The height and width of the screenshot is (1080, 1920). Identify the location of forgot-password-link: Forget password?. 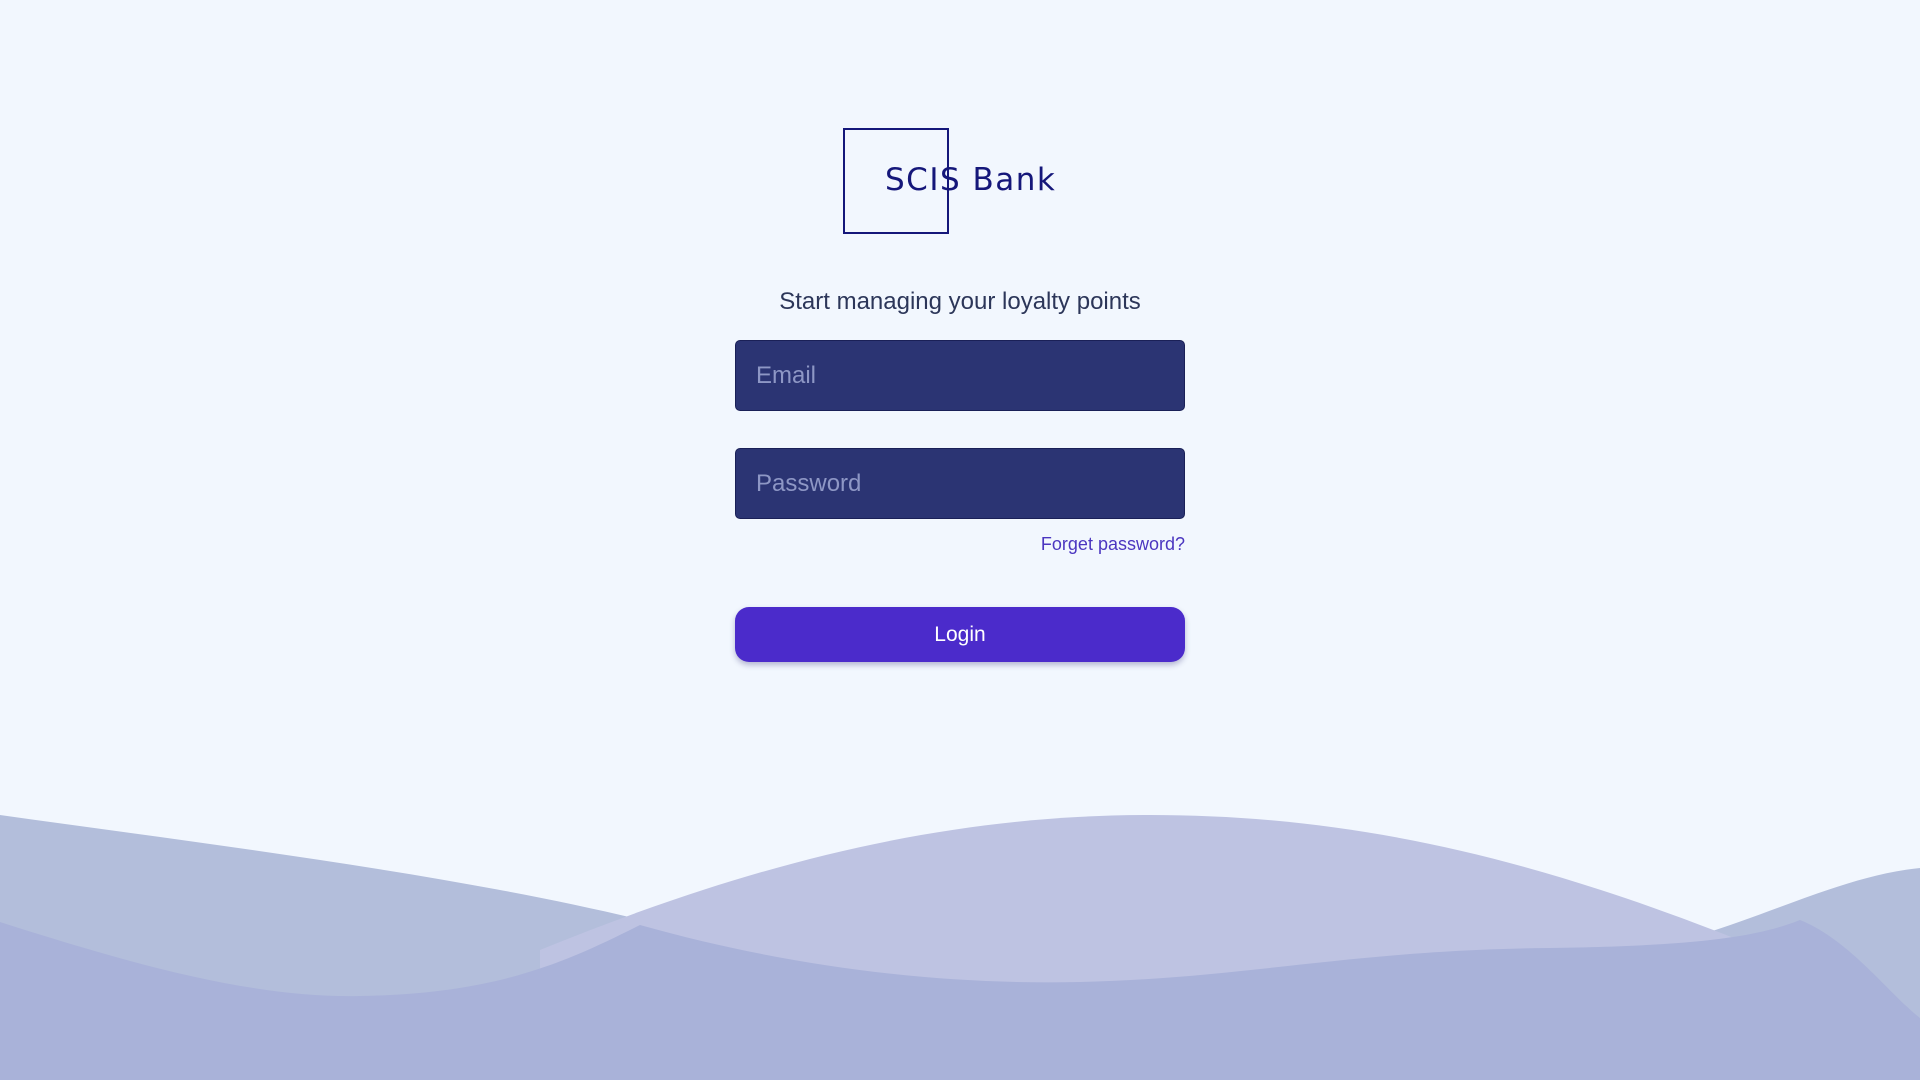
(1060, 544).